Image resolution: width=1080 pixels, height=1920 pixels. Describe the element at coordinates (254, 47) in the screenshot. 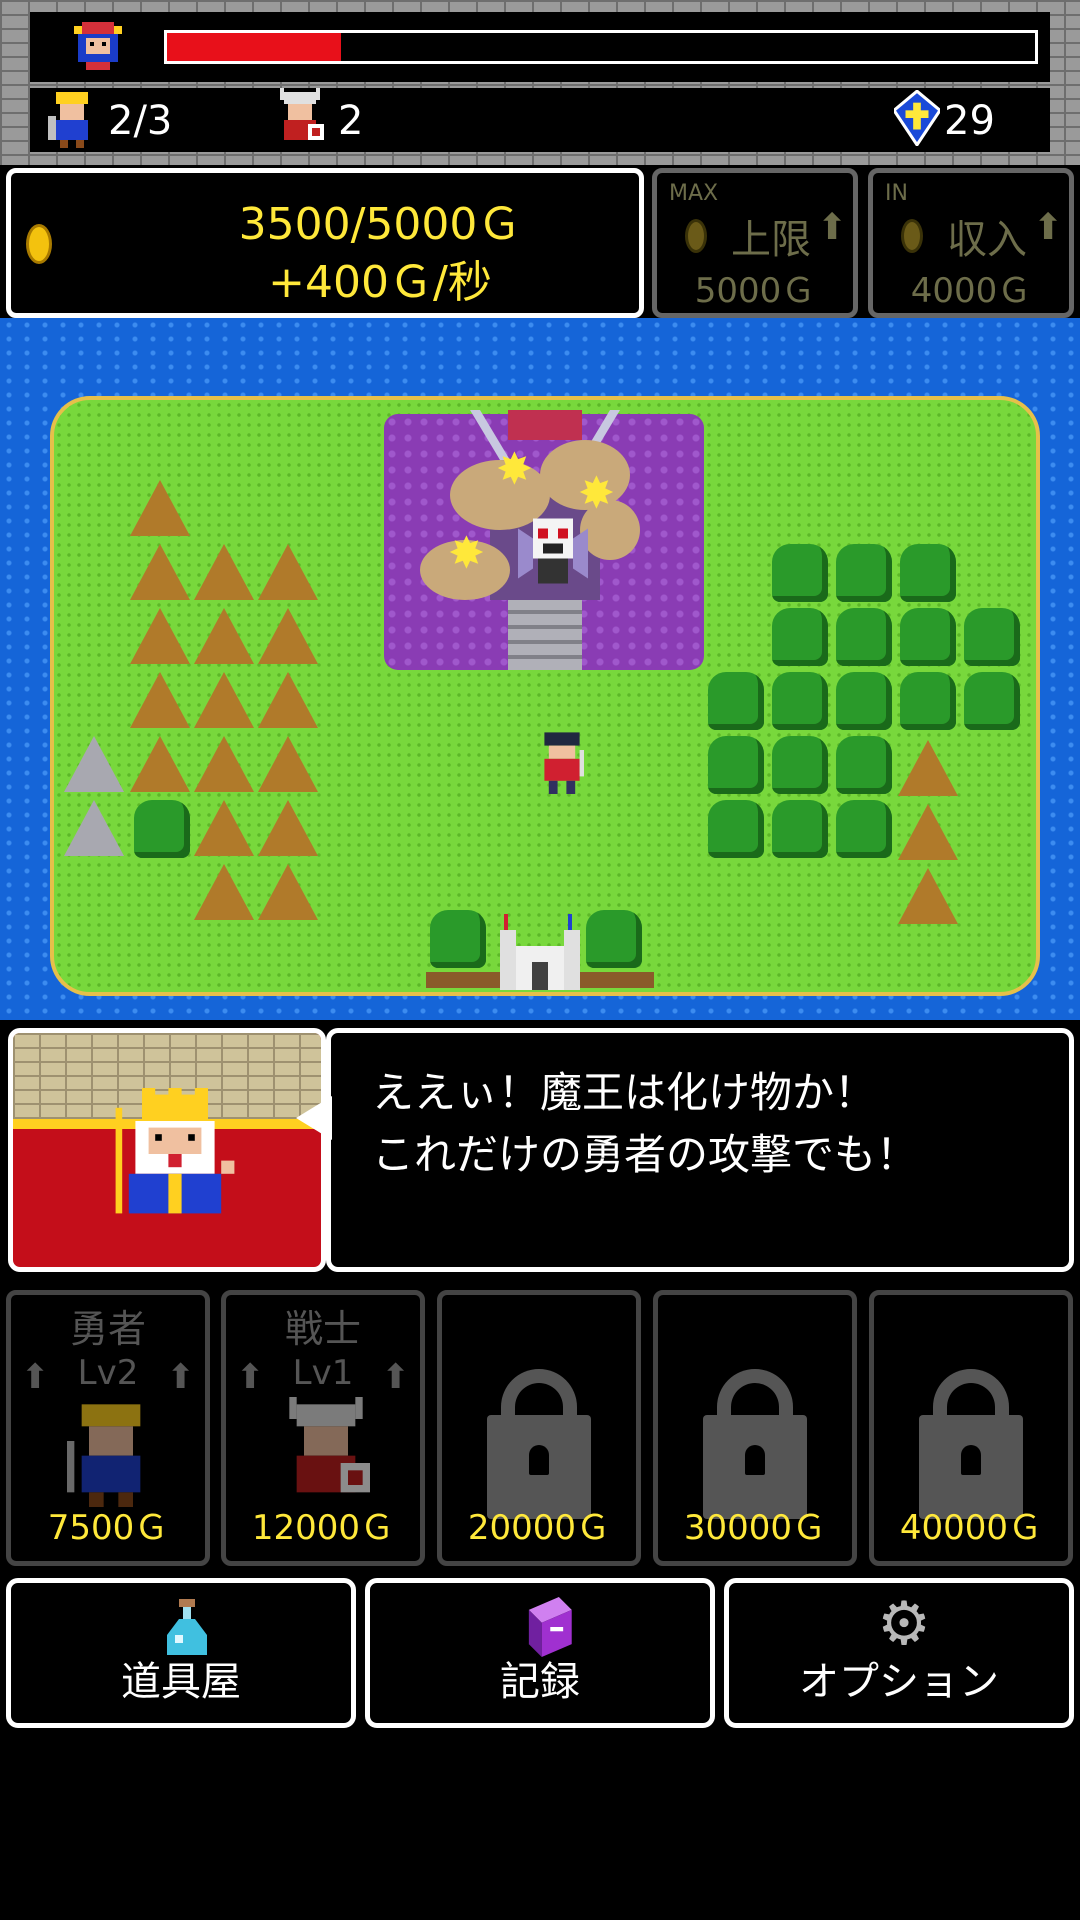

I see `boss-hp-fill` at that location.